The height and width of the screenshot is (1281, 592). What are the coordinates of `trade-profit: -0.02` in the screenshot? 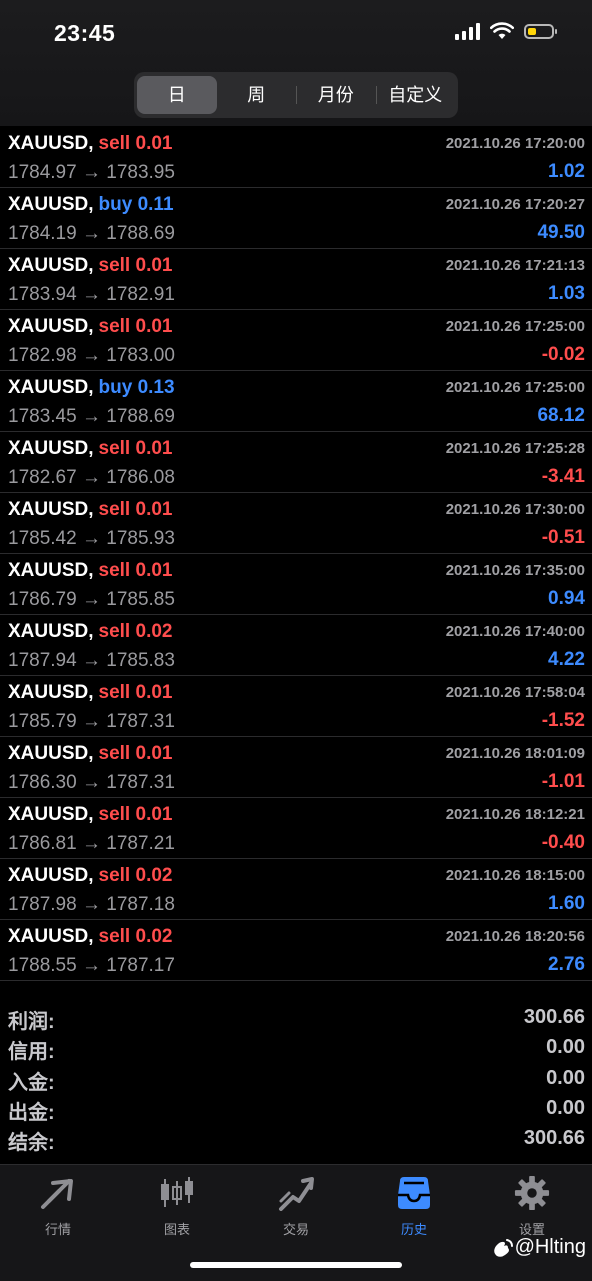 It's located at (563, 354).